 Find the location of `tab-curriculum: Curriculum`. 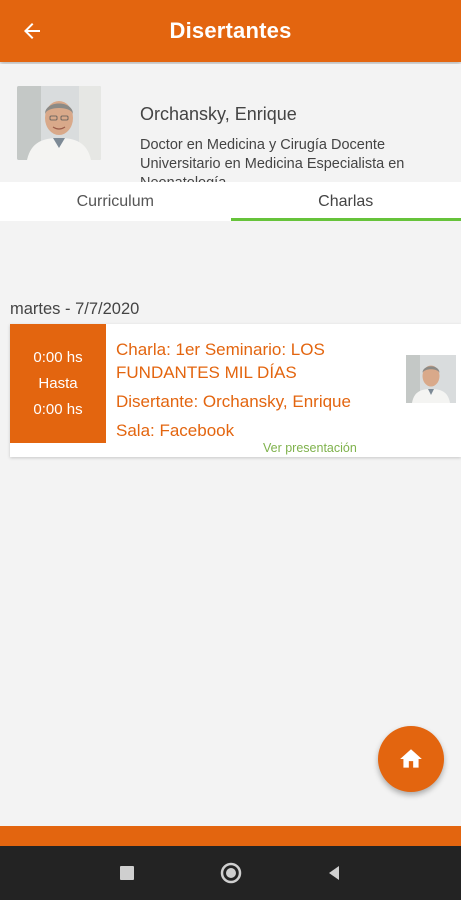

tab-curriculum: Curriculum is located at coordinates (115, 201).